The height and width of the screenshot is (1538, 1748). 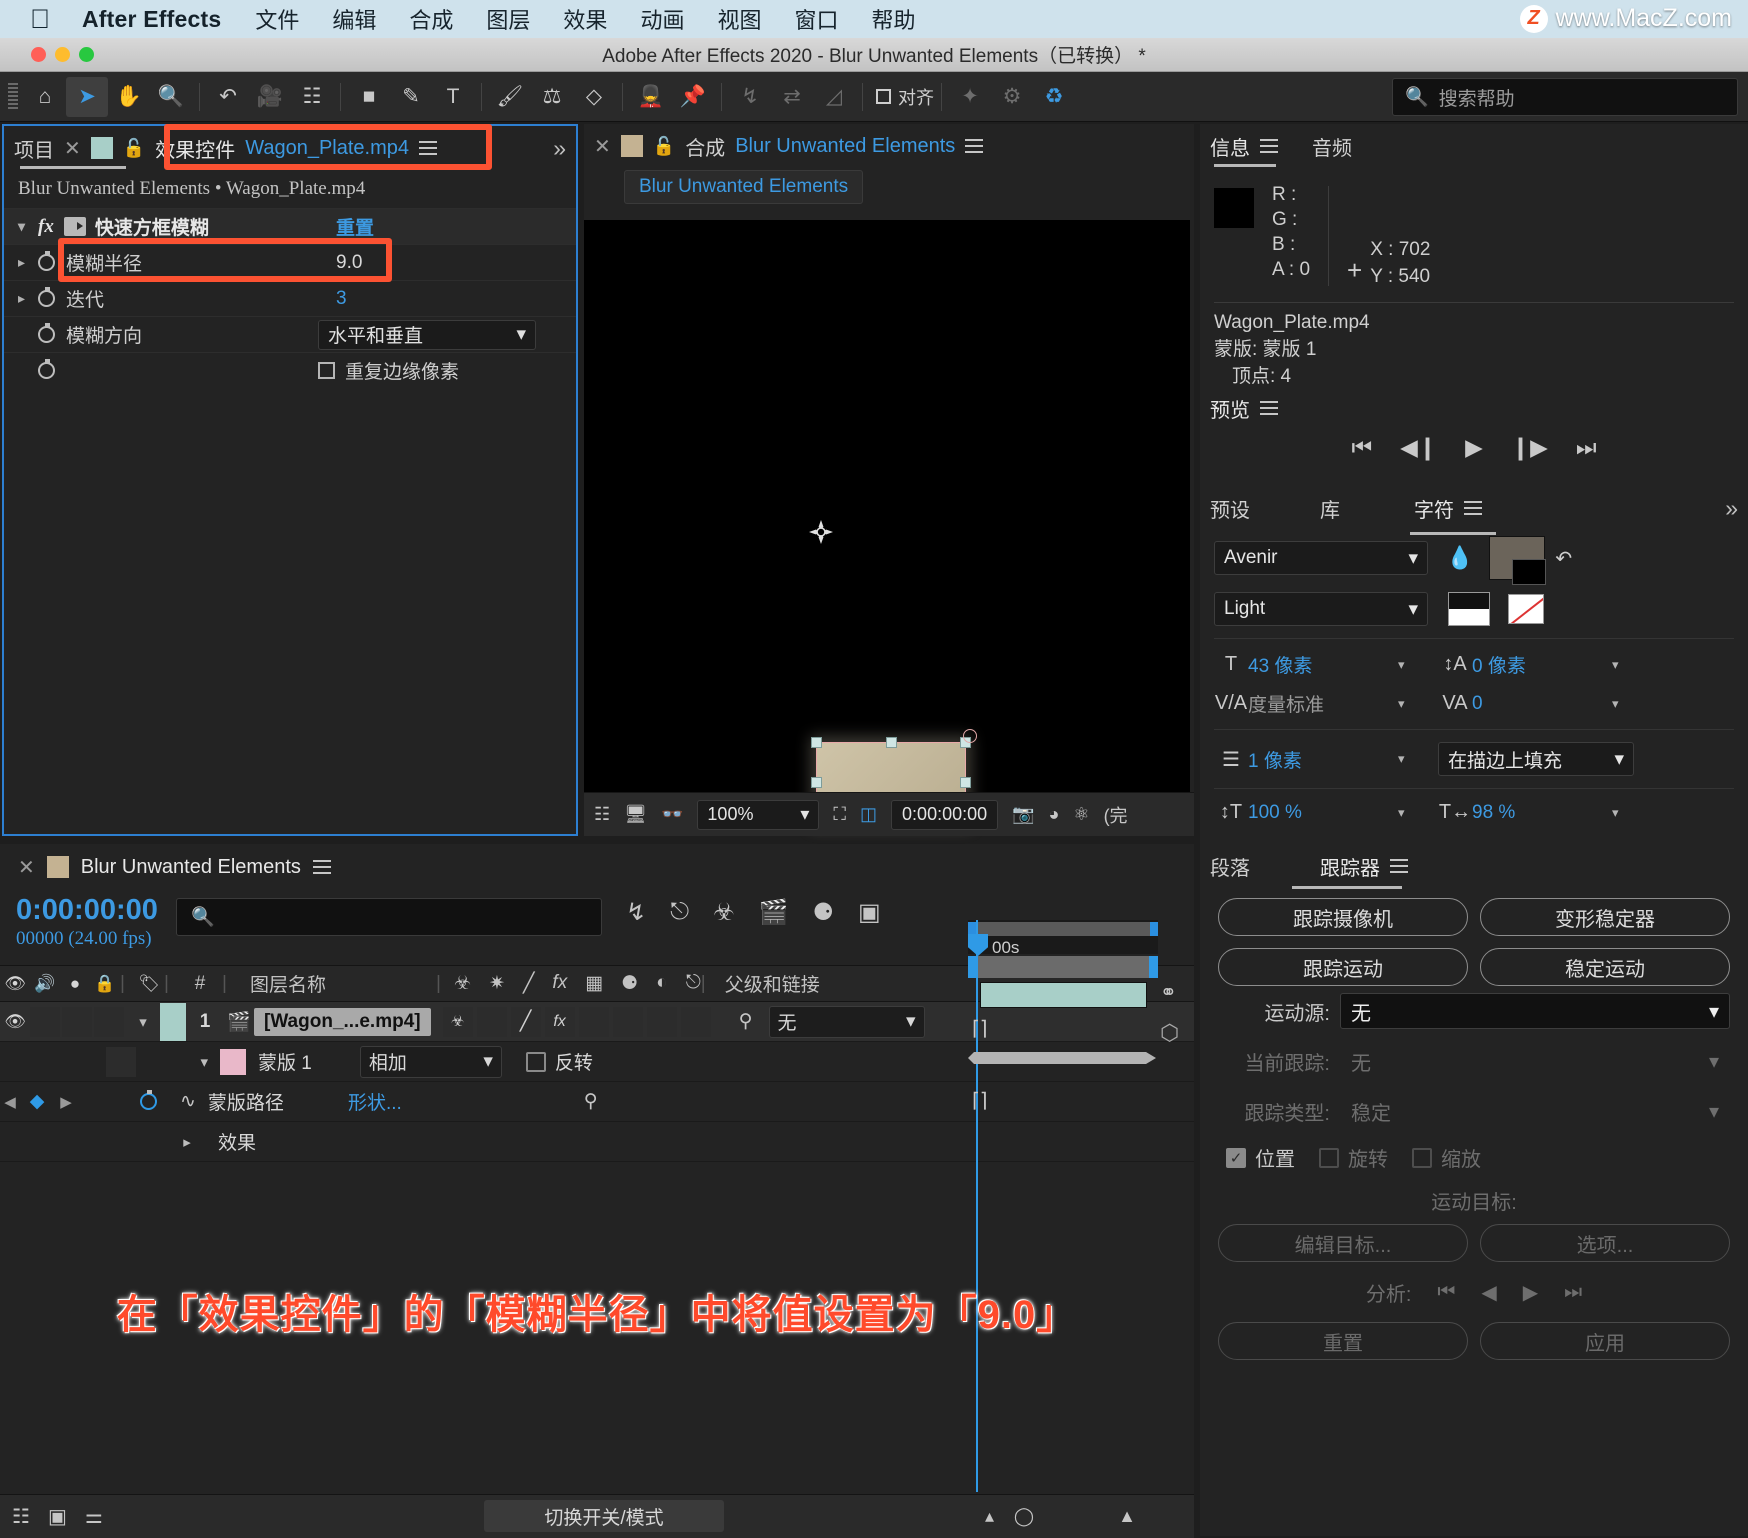 I want to click on track-motion-button: 跟踪运动, so click(x=1343, y=967).